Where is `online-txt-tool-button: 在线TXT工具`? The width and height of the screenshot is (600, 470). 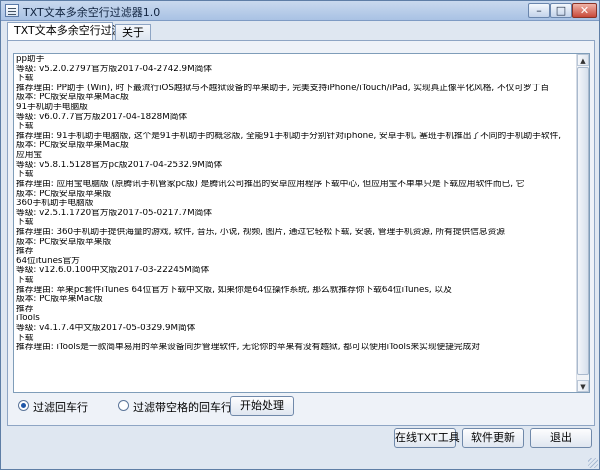
online-txt-tool-button: 在线TXT工具 is located at coordinates (427, 438).